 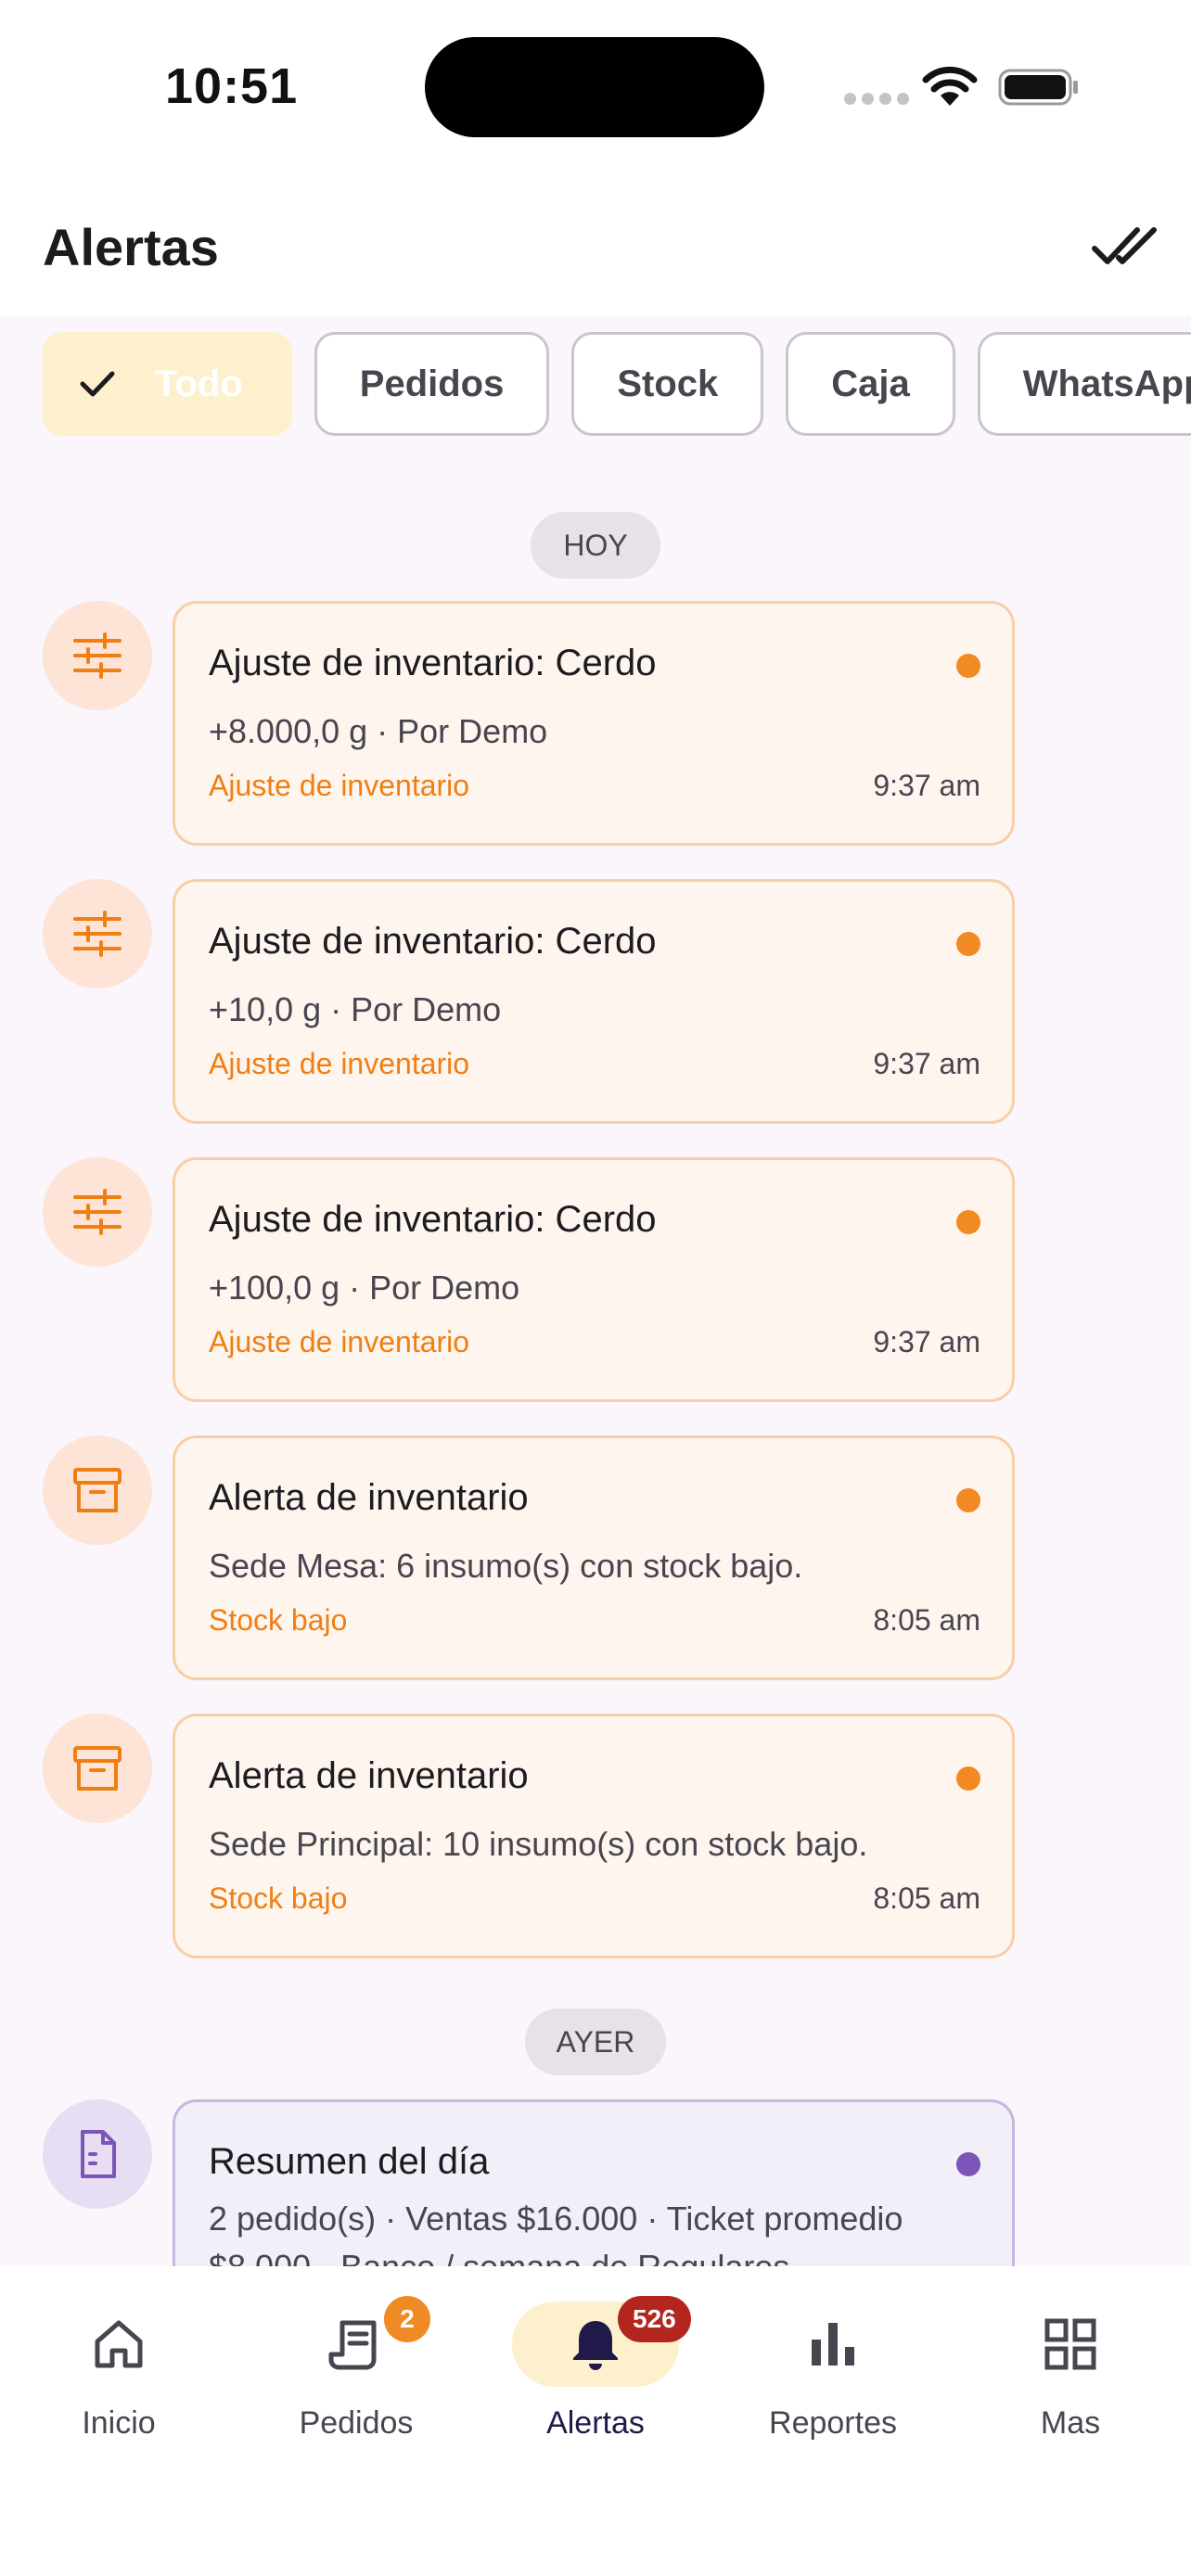 I want to click on nav-icon-container: 2, so click(x=356, y=2341).